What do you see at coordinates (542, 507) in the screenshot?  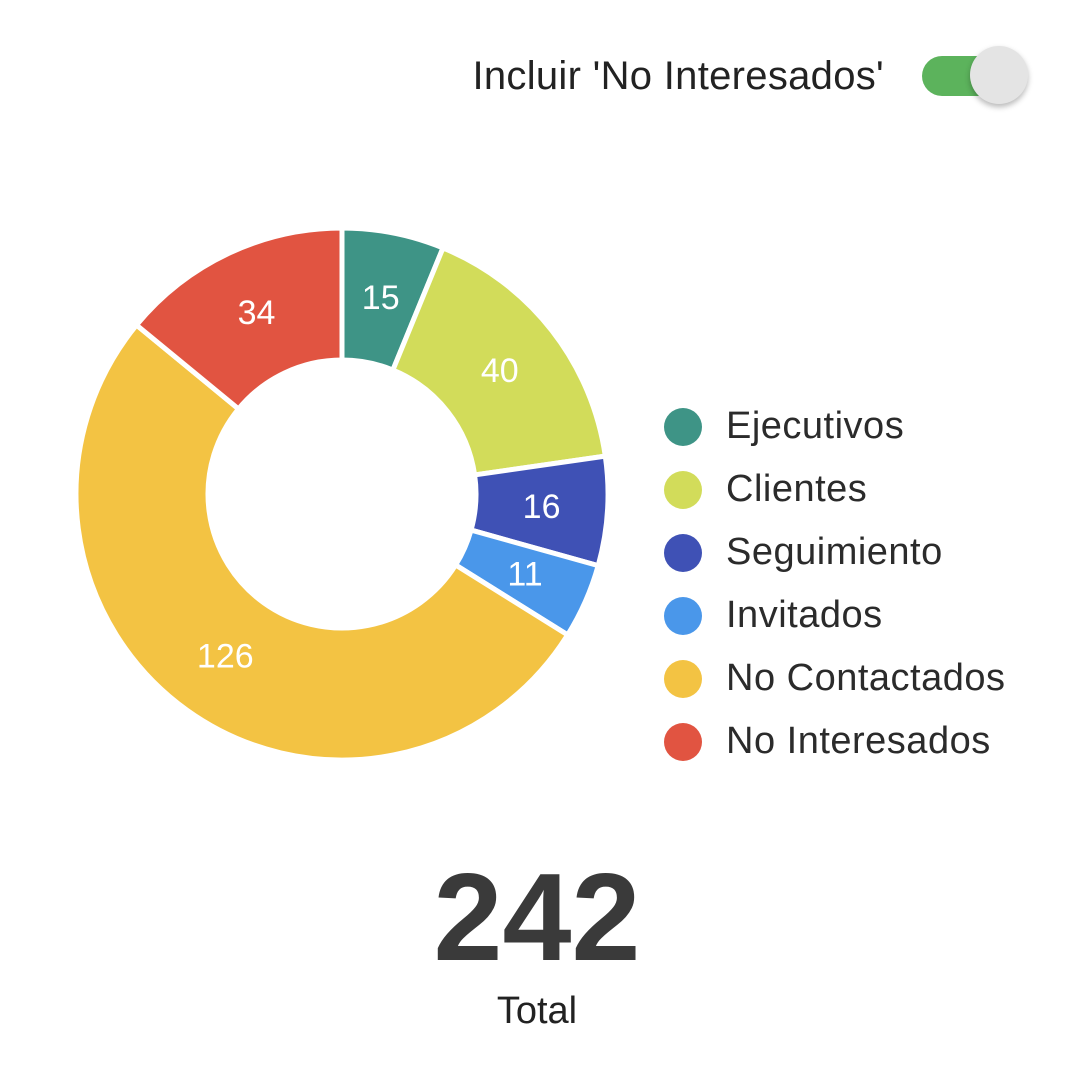 I see `slice-value-seguimiento: 16` at bounding box center [542, 507].